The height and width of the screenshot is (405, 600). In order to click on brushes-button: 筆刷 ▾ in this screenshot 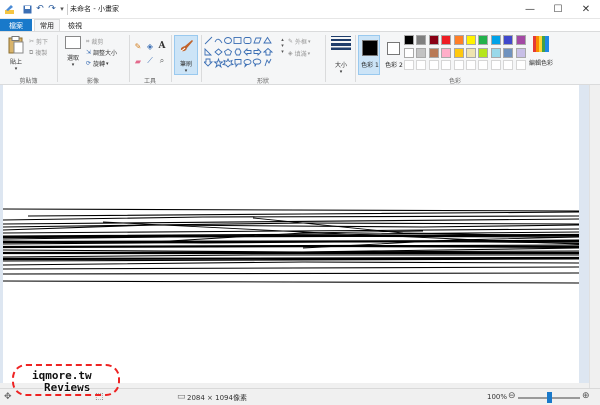, I will do `click(186, 55)`.